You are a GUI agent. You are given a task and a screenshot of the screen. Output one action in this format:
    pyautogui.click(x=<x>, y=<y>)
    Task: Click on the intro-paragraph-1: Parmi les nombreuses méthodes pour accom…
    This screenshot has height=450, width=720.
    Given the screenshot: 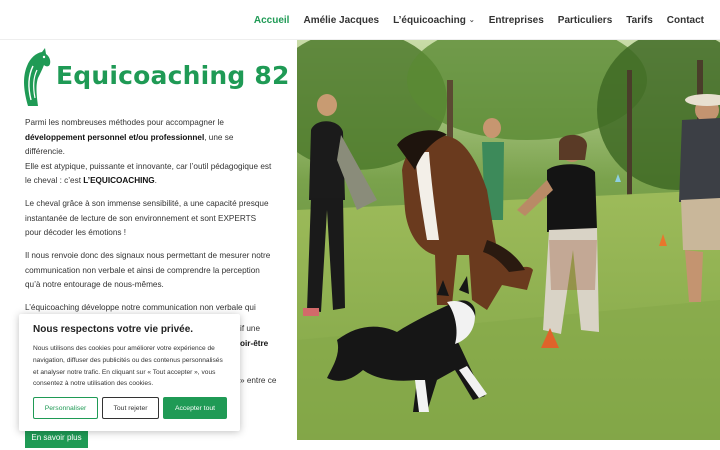 What is the action you would take?
    pyautogui.click(x=149, y=152)
    